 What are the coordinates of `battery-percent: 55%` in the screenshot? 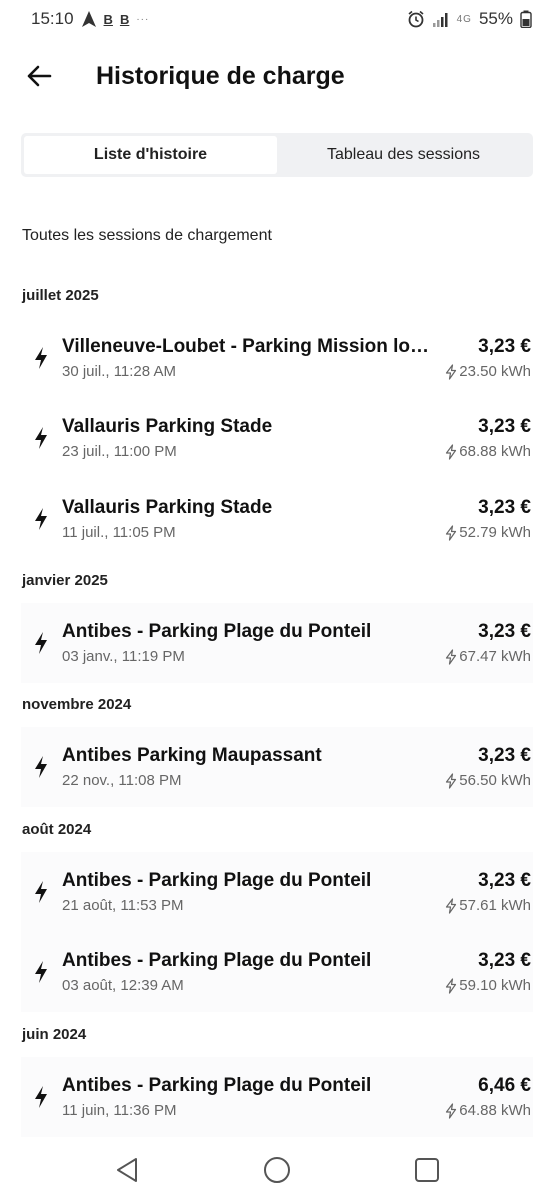 It's located at (495, 18).